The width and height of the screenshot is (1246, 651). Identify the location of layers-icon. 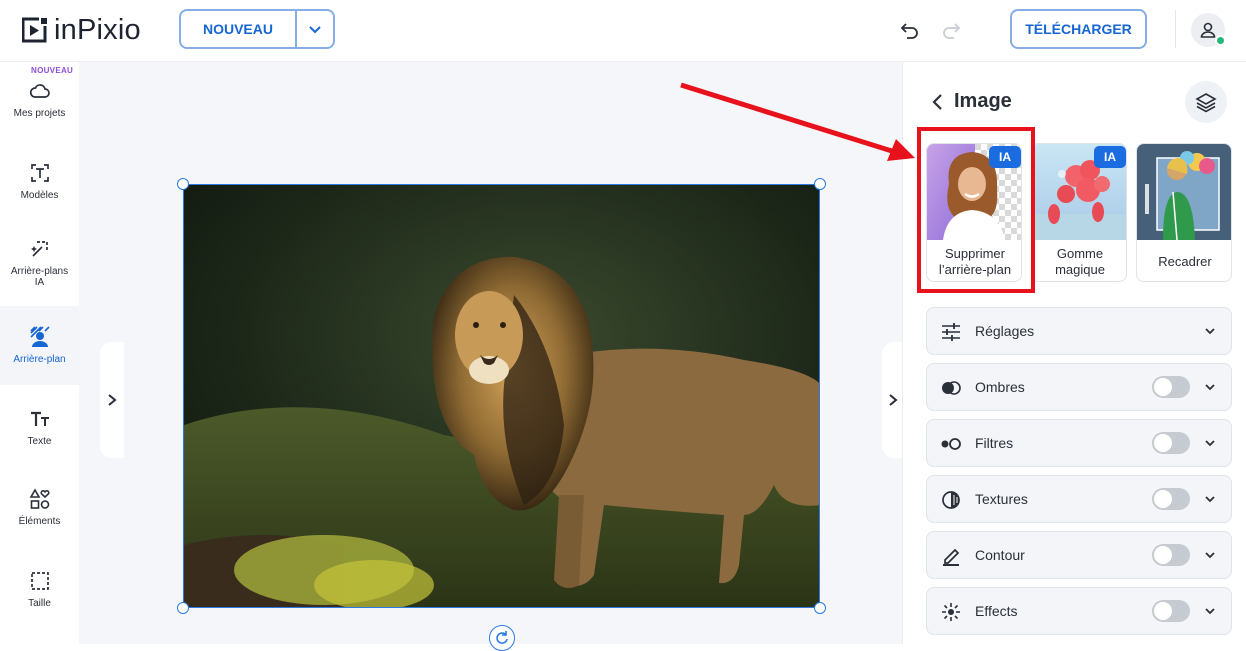
(1206, 103).